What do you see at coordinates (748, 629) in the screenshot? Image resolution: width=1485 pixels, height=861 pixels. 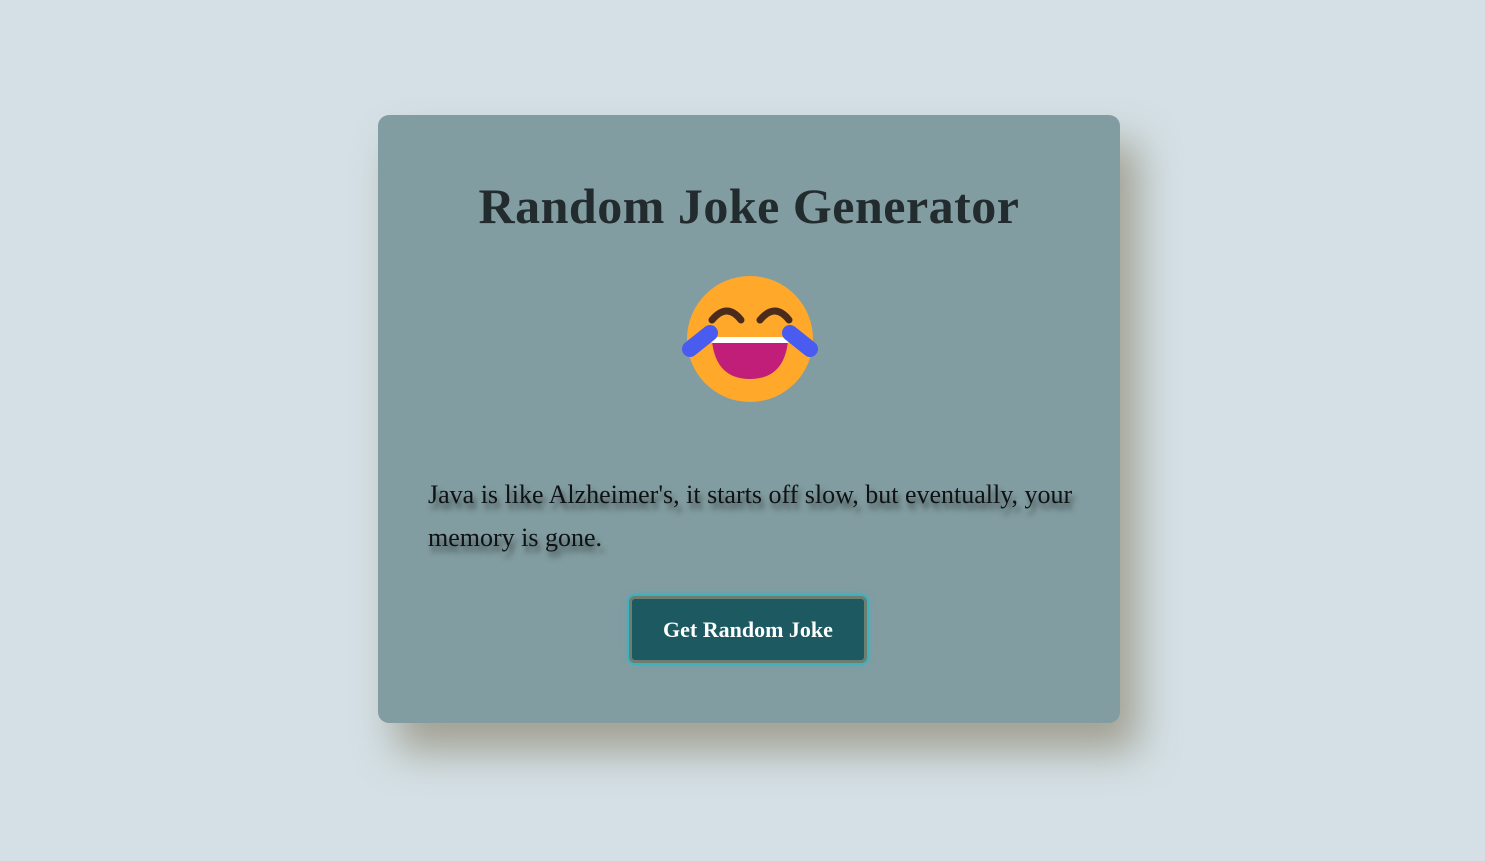 I see `get-random-joke-button: Get Random Joke` at bounding box center [748, 629].